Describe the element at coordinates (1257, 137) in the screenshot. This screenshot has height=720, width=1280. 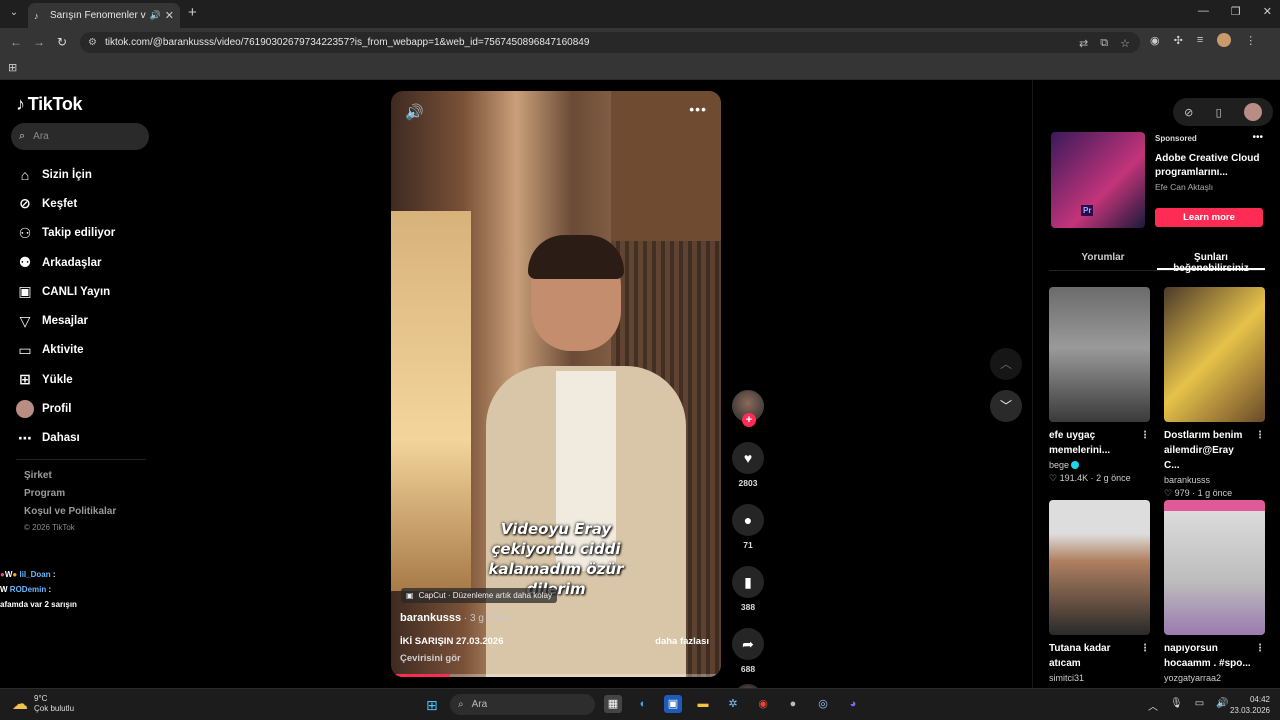
I see `ad-more-icon: •••` at that location.